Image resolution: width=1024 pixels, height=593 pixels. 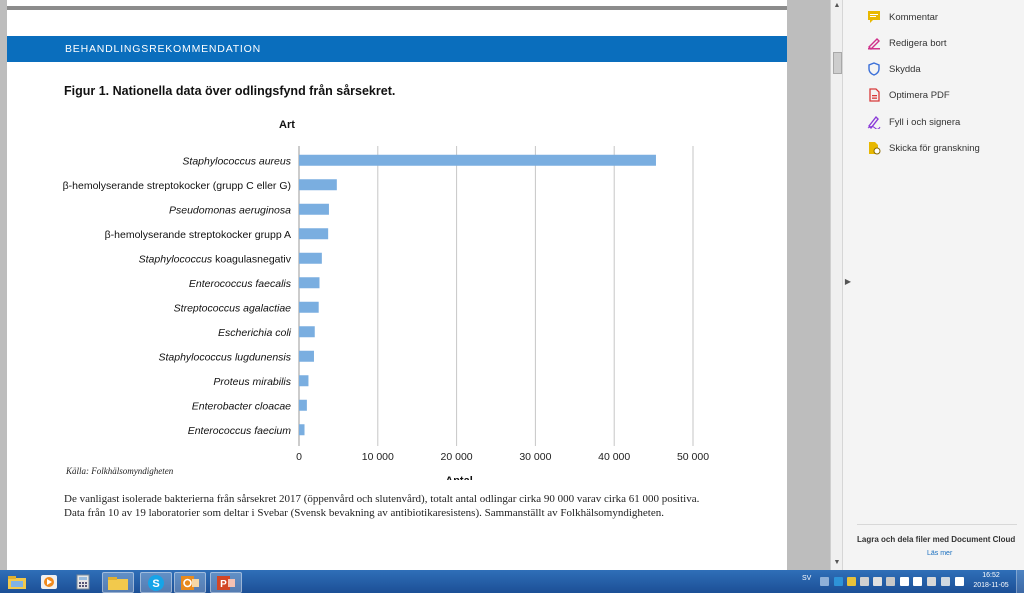 I want to click on tray-settings-icon, so click(x=890, y=581).